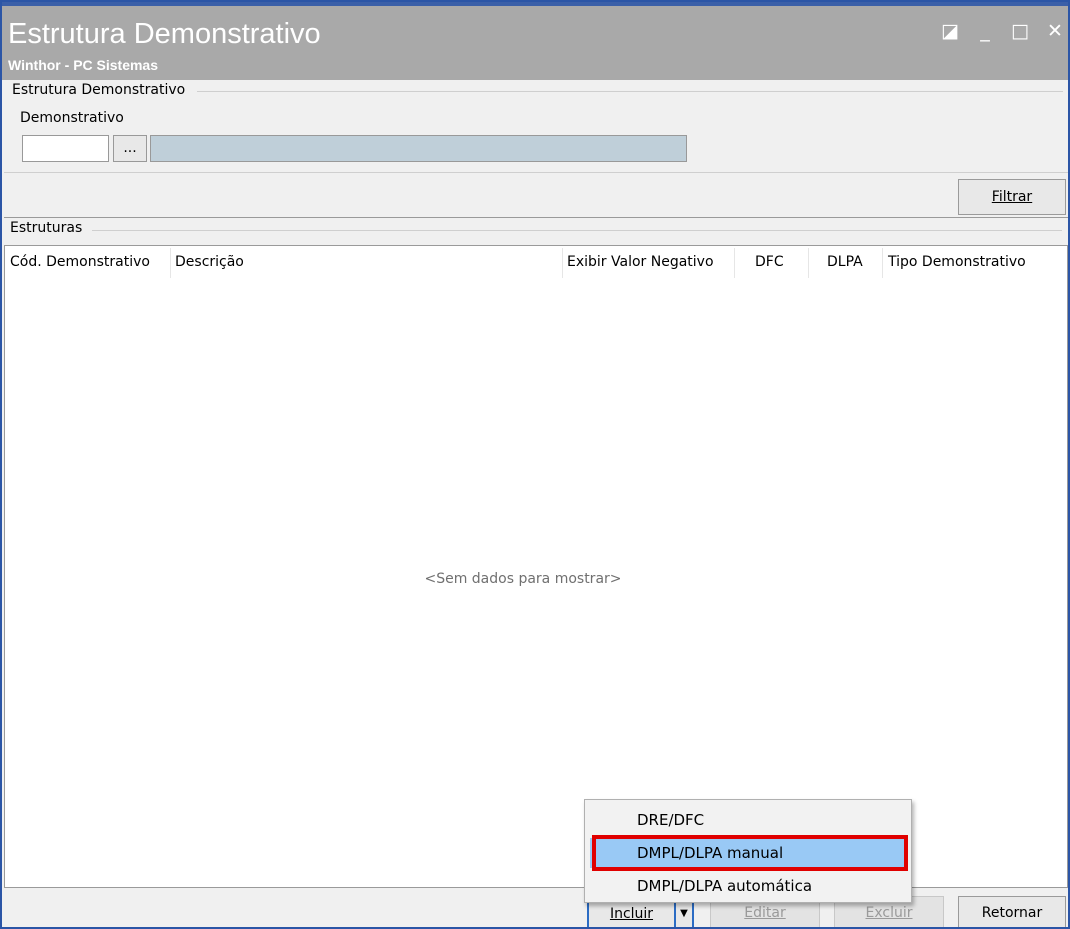  I want to click on demonstrativo-description-field, so click(418, 148).